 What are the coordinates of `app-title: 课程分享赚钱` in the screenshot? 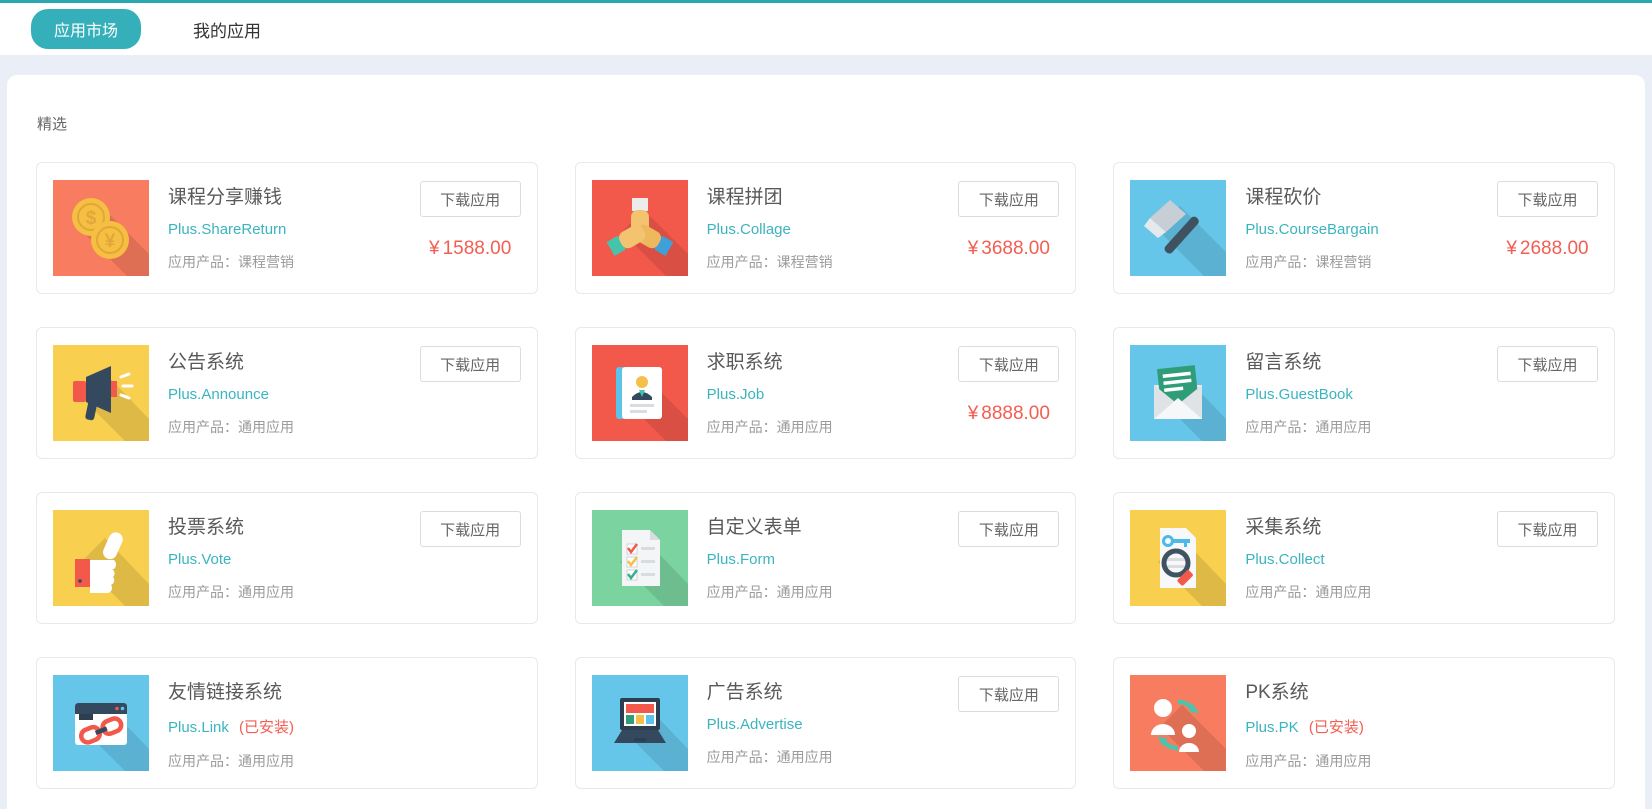 It's located at (225, 197).